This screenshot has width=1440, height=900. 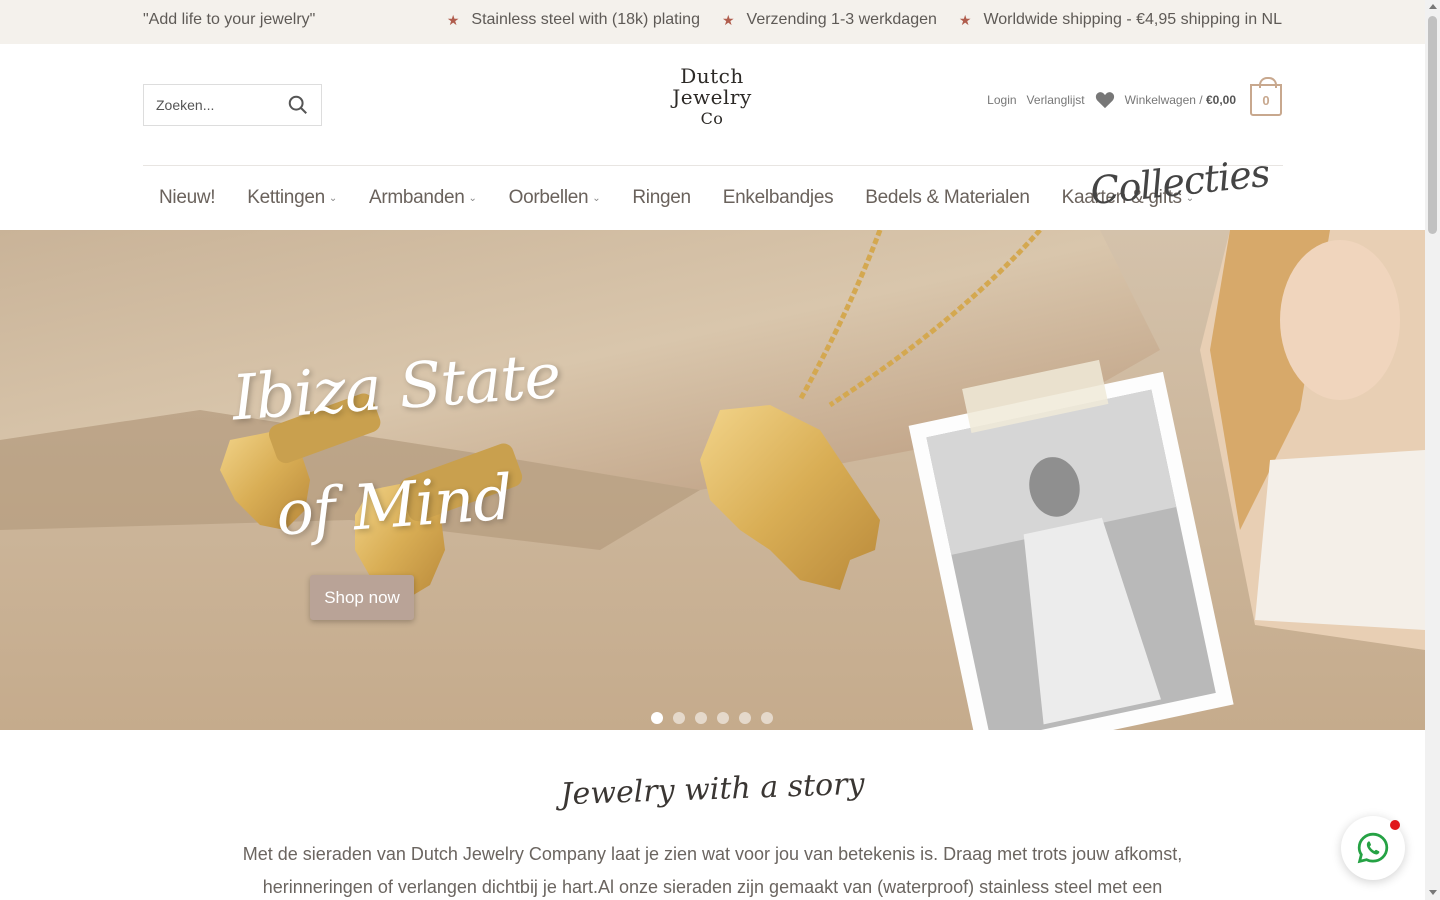 What do you see at coordinates (1105, 100) in the screenshot?
I see `heart-icon` at bounding box center [1105, 100].